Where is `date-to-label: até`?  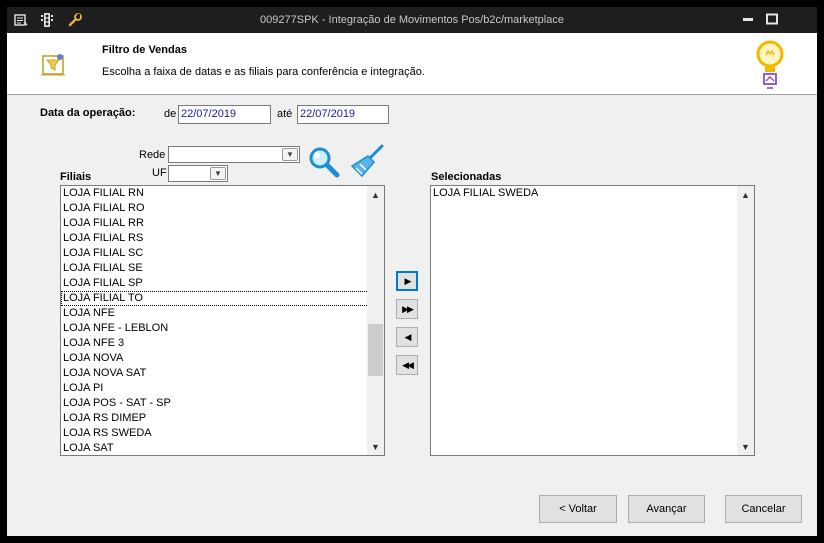
date-to-label: até is located at coordinates (285, 114).